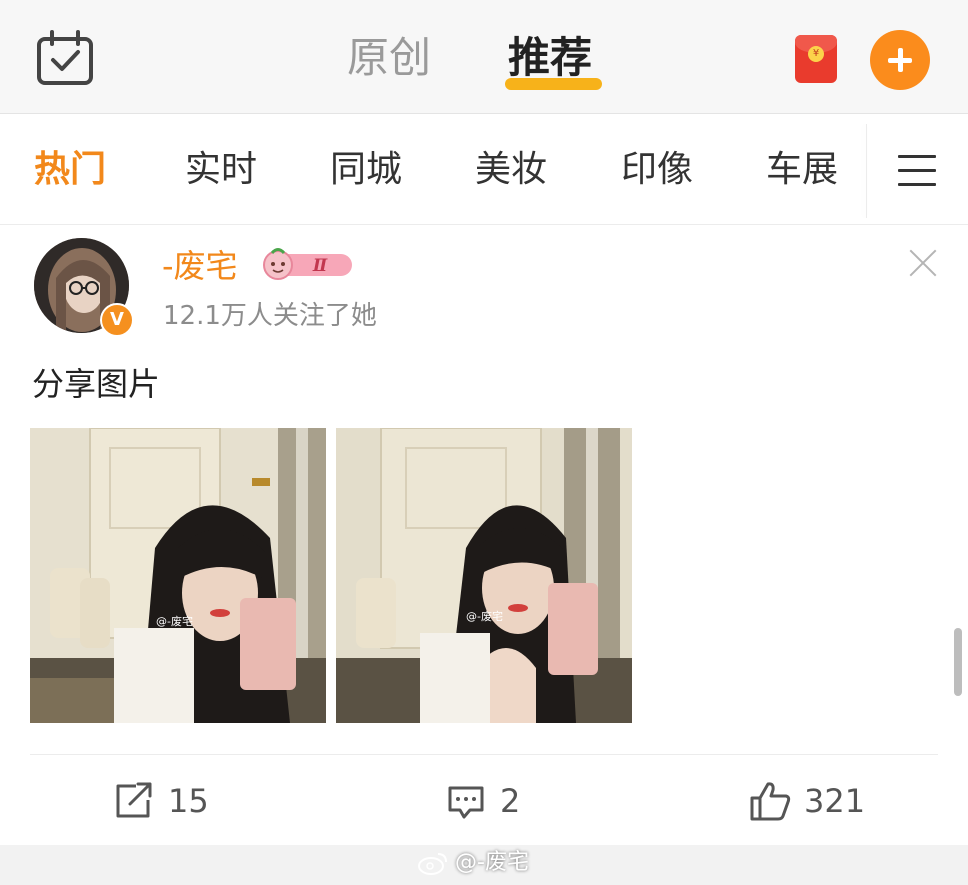  Describe the element at coordinates (466, 802) in the screenshot. I see `comment-icon` at that location.